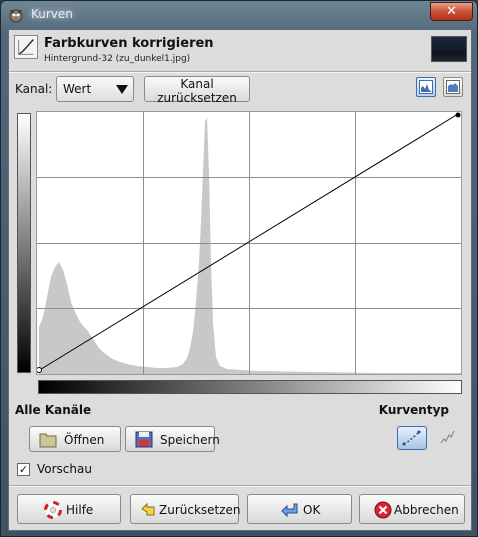 The height and width of the screenshot is (537, 478). I want to click on save-button: Speichern, so click(172, 439).